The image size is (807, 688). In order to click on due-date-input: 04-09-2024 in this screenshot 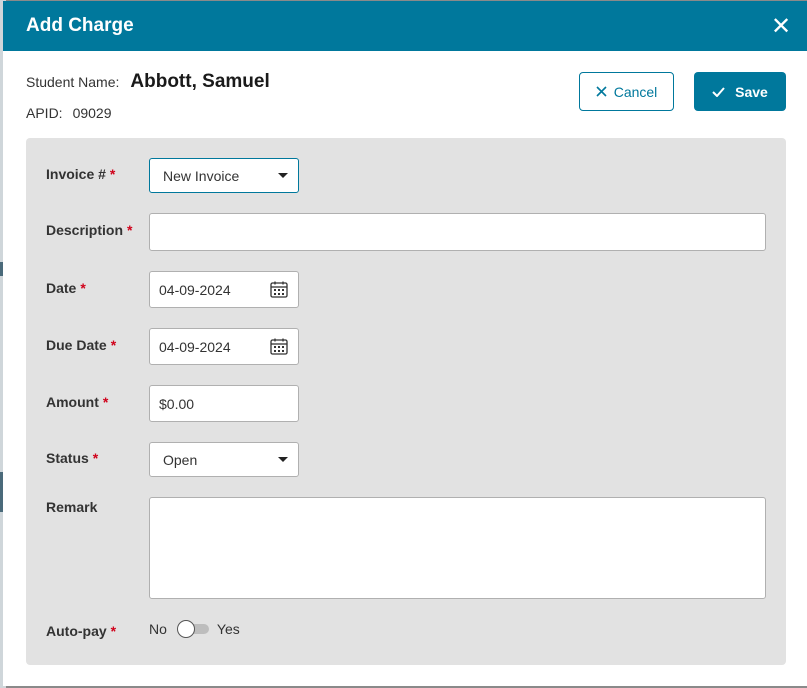, I will do `click(224, 346)`.